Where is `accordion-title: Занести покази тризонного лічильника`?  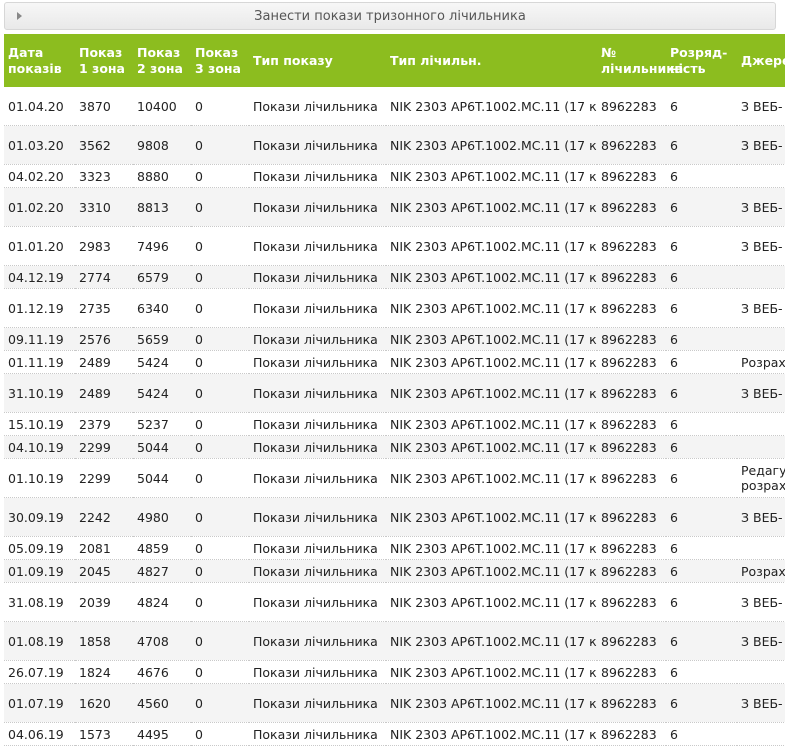 accordion-title: Занести покази тризонного лічильника is located at coordinates (390, 16).